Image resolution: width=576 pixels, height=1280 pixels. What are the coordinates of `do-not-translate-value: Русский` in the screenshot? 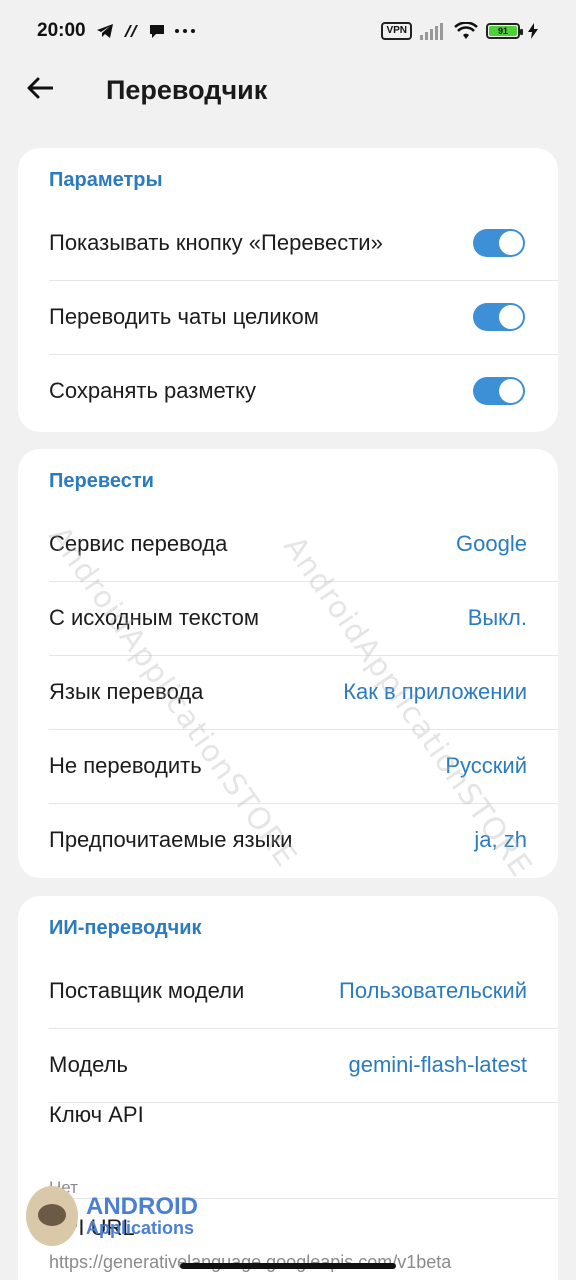 It's located at (486, 765).